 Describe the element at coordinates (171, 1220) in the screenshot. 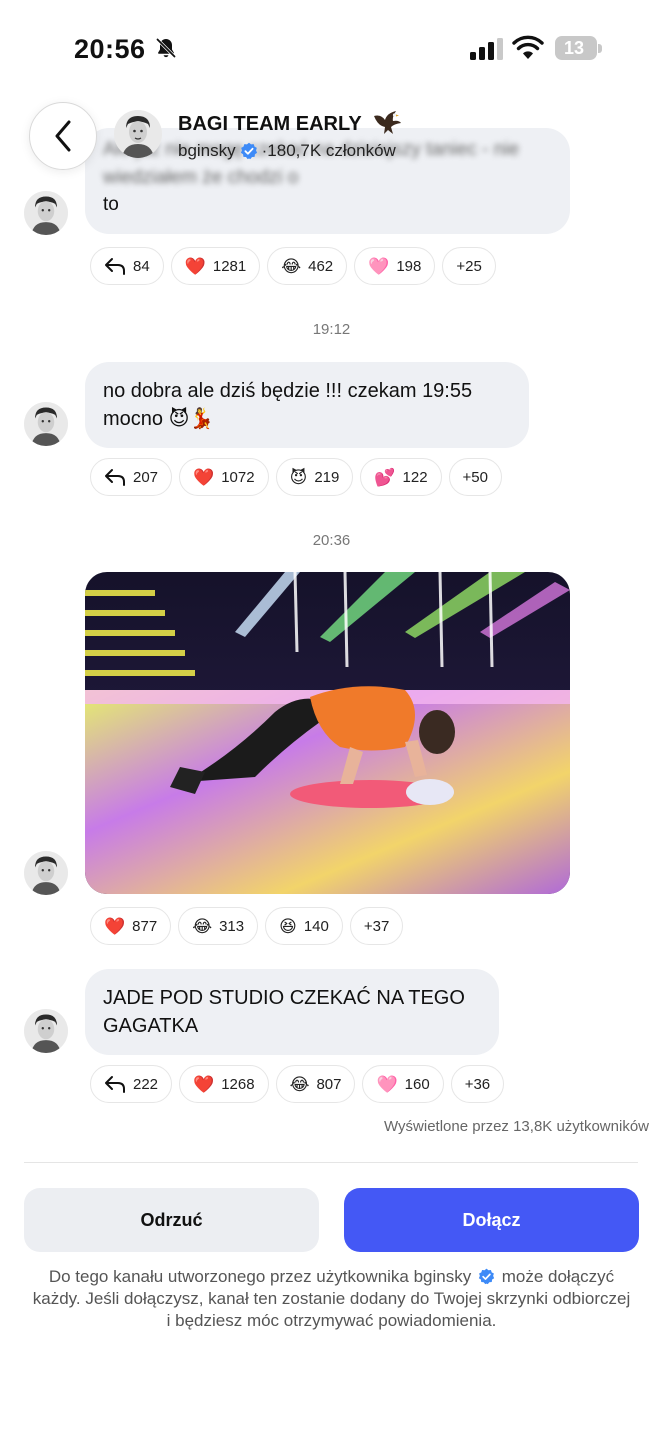

I see `reject-button: Odrzuć` at that location.